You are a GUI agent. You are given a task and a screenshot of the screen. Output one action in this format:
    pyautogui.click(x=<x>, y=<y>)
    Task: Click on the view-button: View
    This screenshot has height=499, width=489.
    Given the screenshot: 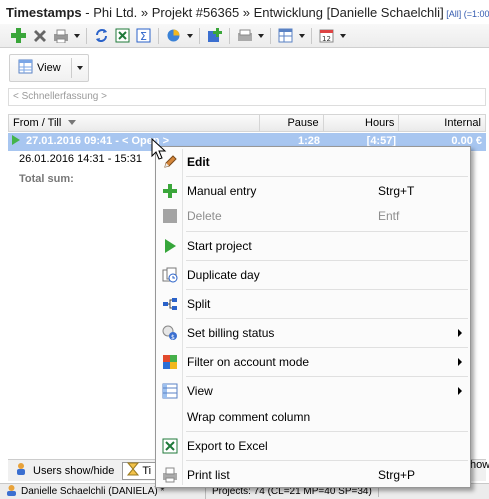 What is the action you would take?
    pyautogui.click(x=49, y=68)
    